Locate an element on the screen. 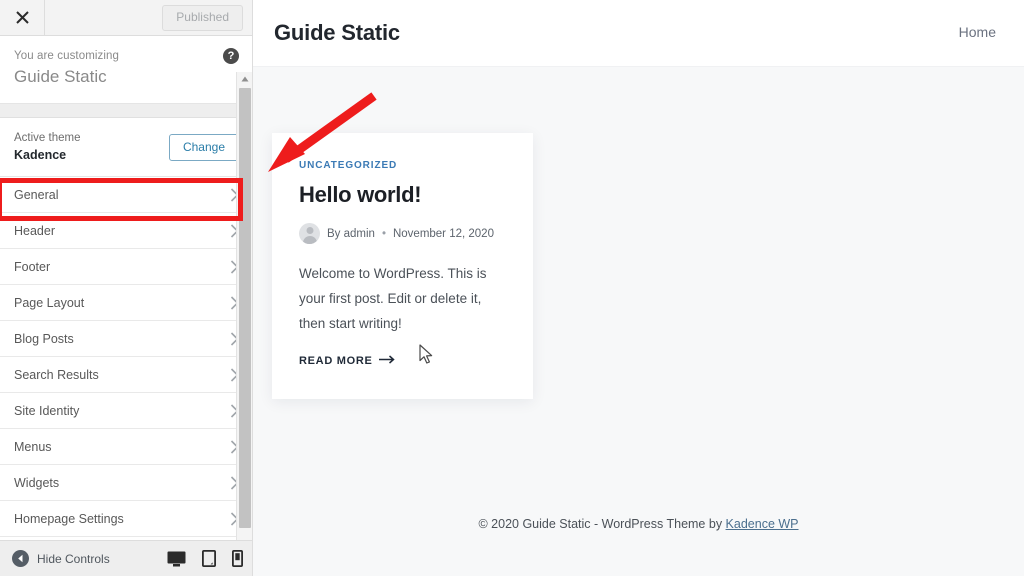 The width and height of the screenshot is (1024, 576). sidebar-item-page-layout: Page Layout is located at coordinates (126, 303).